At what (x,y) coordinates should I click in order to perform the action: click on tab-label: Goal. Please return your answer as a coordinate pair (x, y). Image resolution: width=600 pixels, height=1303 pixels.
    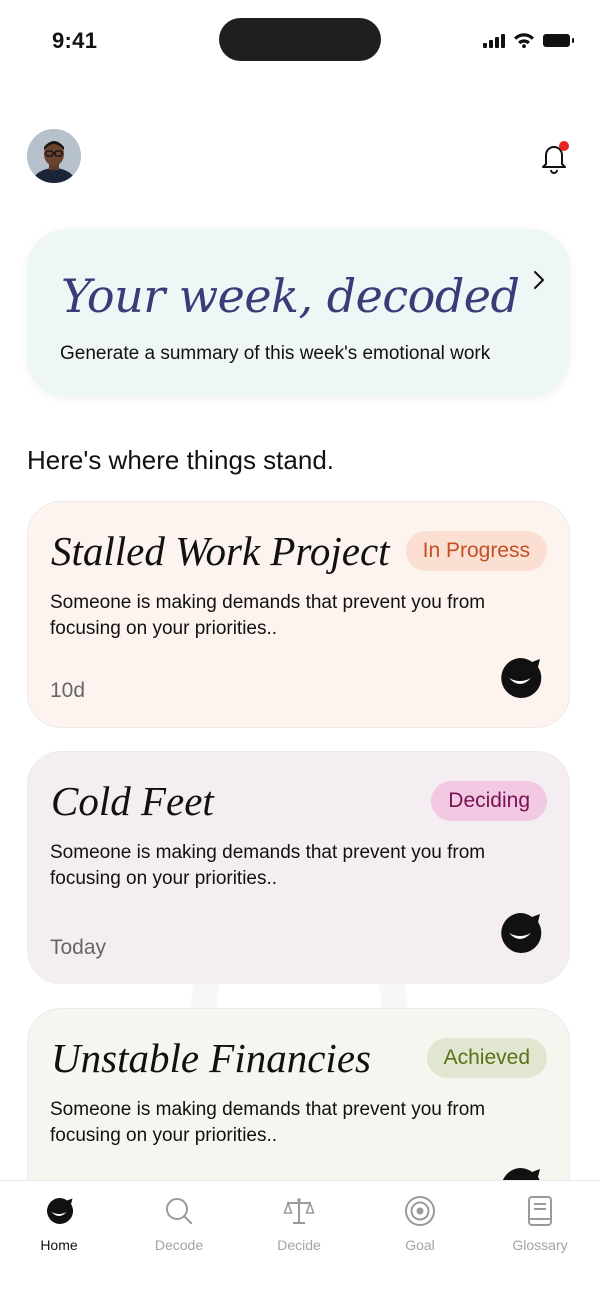
    Looking at the image, I should click on (420, 1245).